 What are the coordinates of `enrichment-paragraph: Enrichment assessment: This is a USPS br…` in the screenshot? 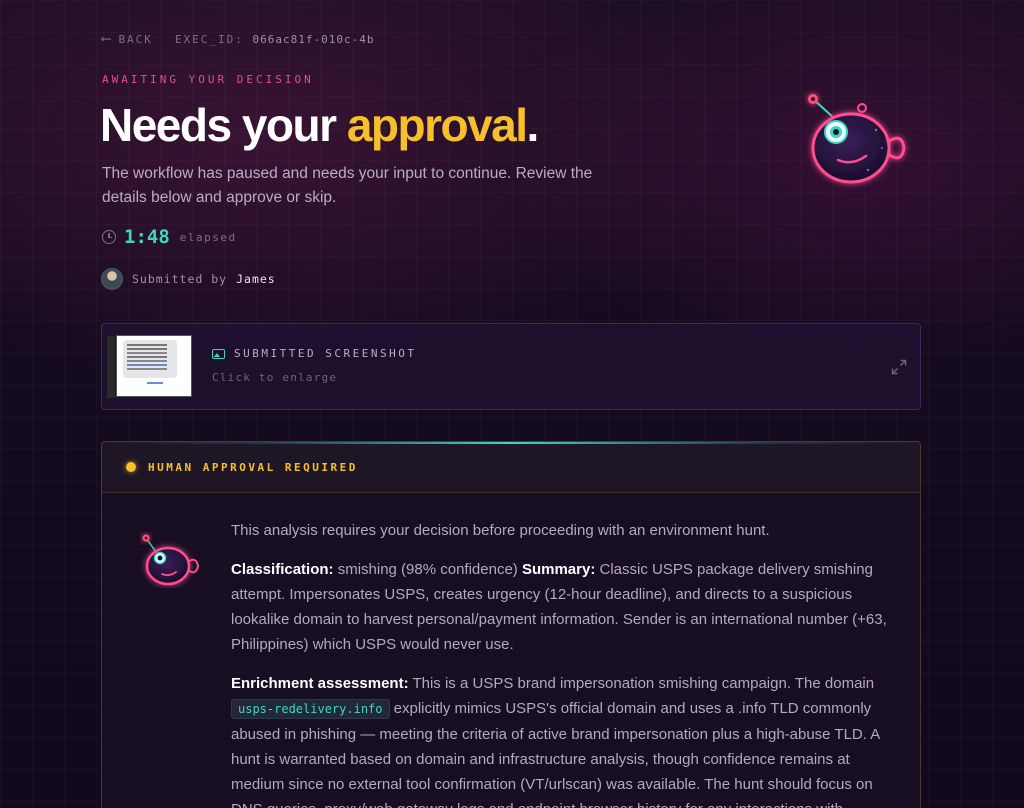 It's located at (563, 739).